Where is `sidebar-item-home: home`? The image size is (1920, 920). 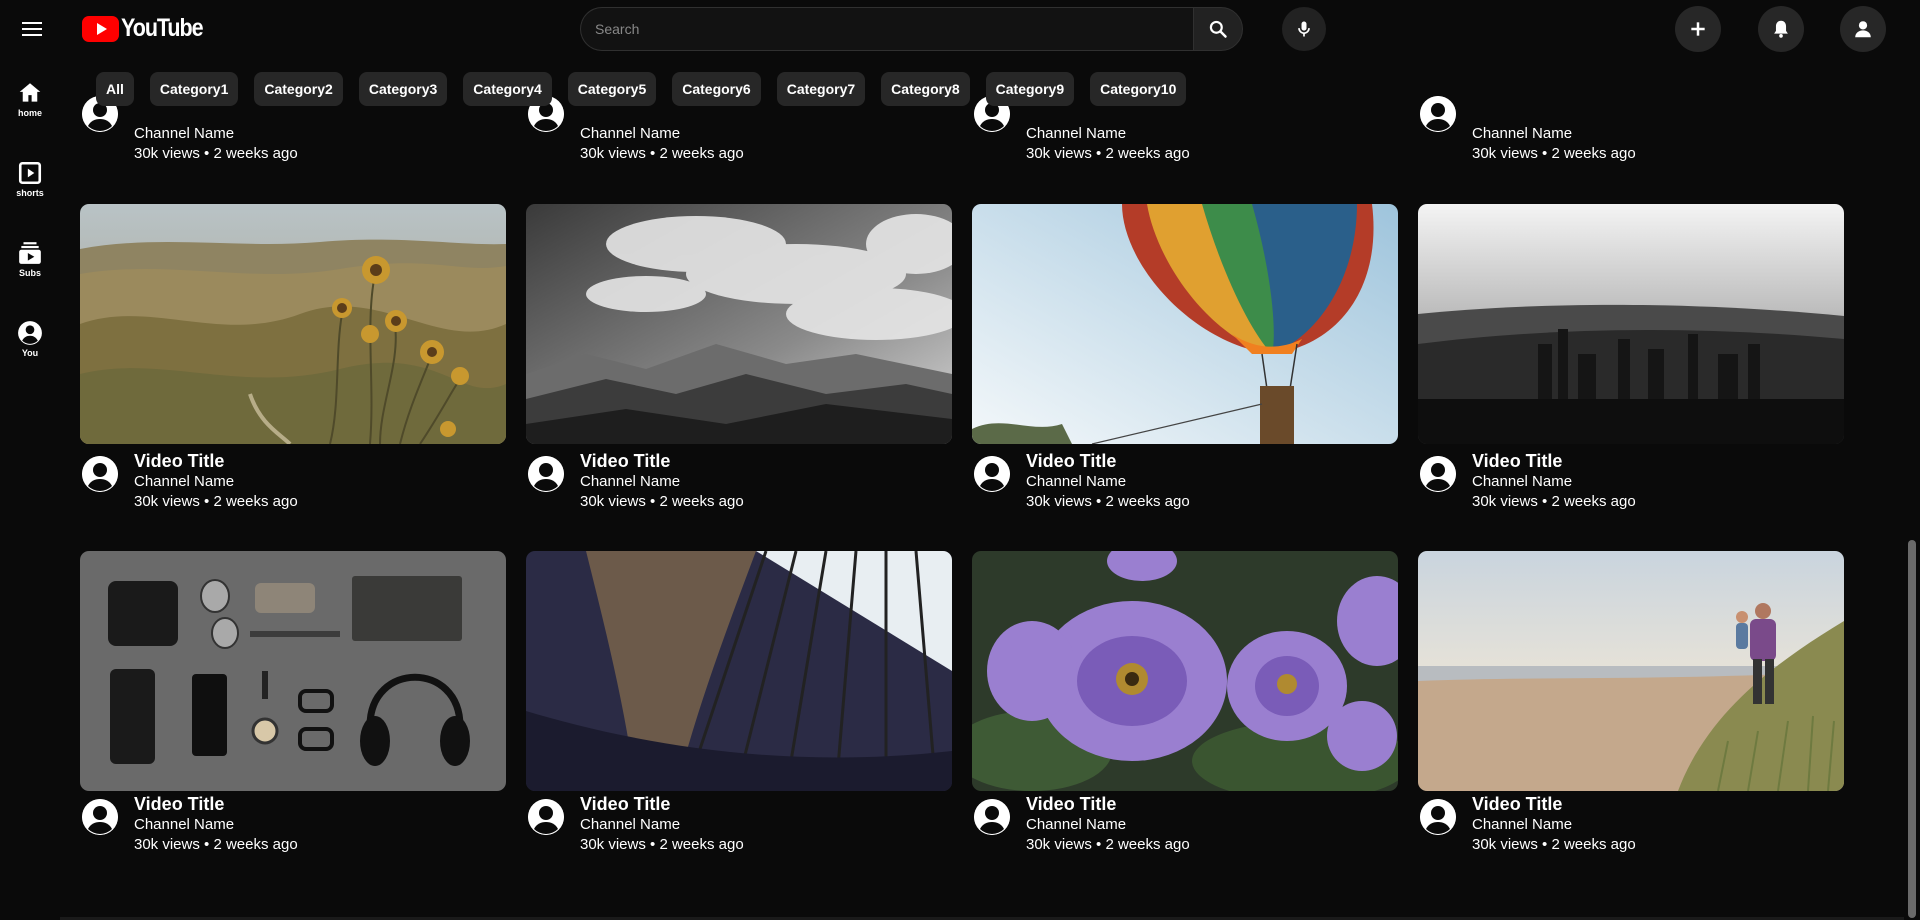 sidebar-item-home: home is located at coordinates (30, 112).